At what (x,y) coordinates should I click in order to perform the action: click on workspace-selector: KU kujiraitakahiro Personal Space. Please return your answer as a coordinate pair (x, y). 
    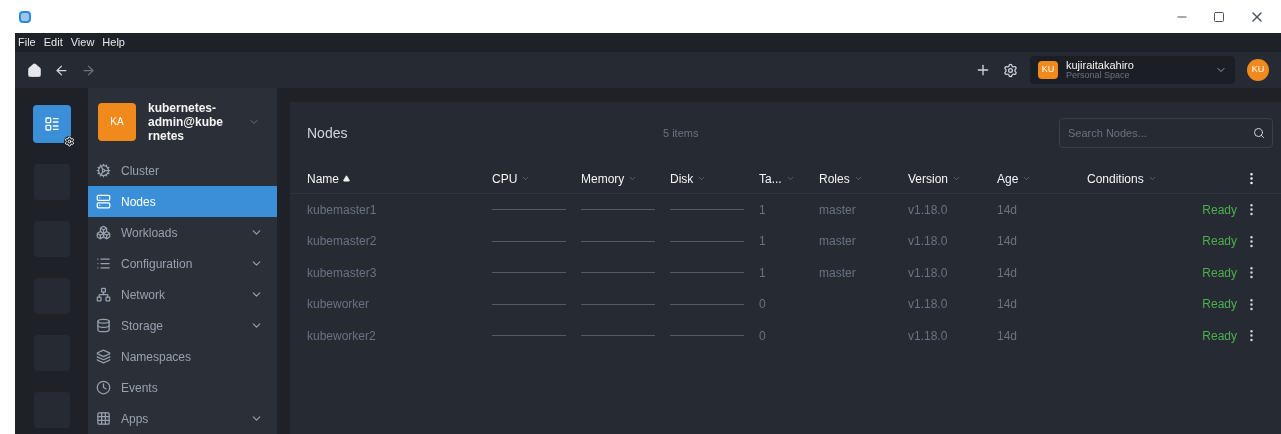
    Looking at the image, I should click on (1132, 70).